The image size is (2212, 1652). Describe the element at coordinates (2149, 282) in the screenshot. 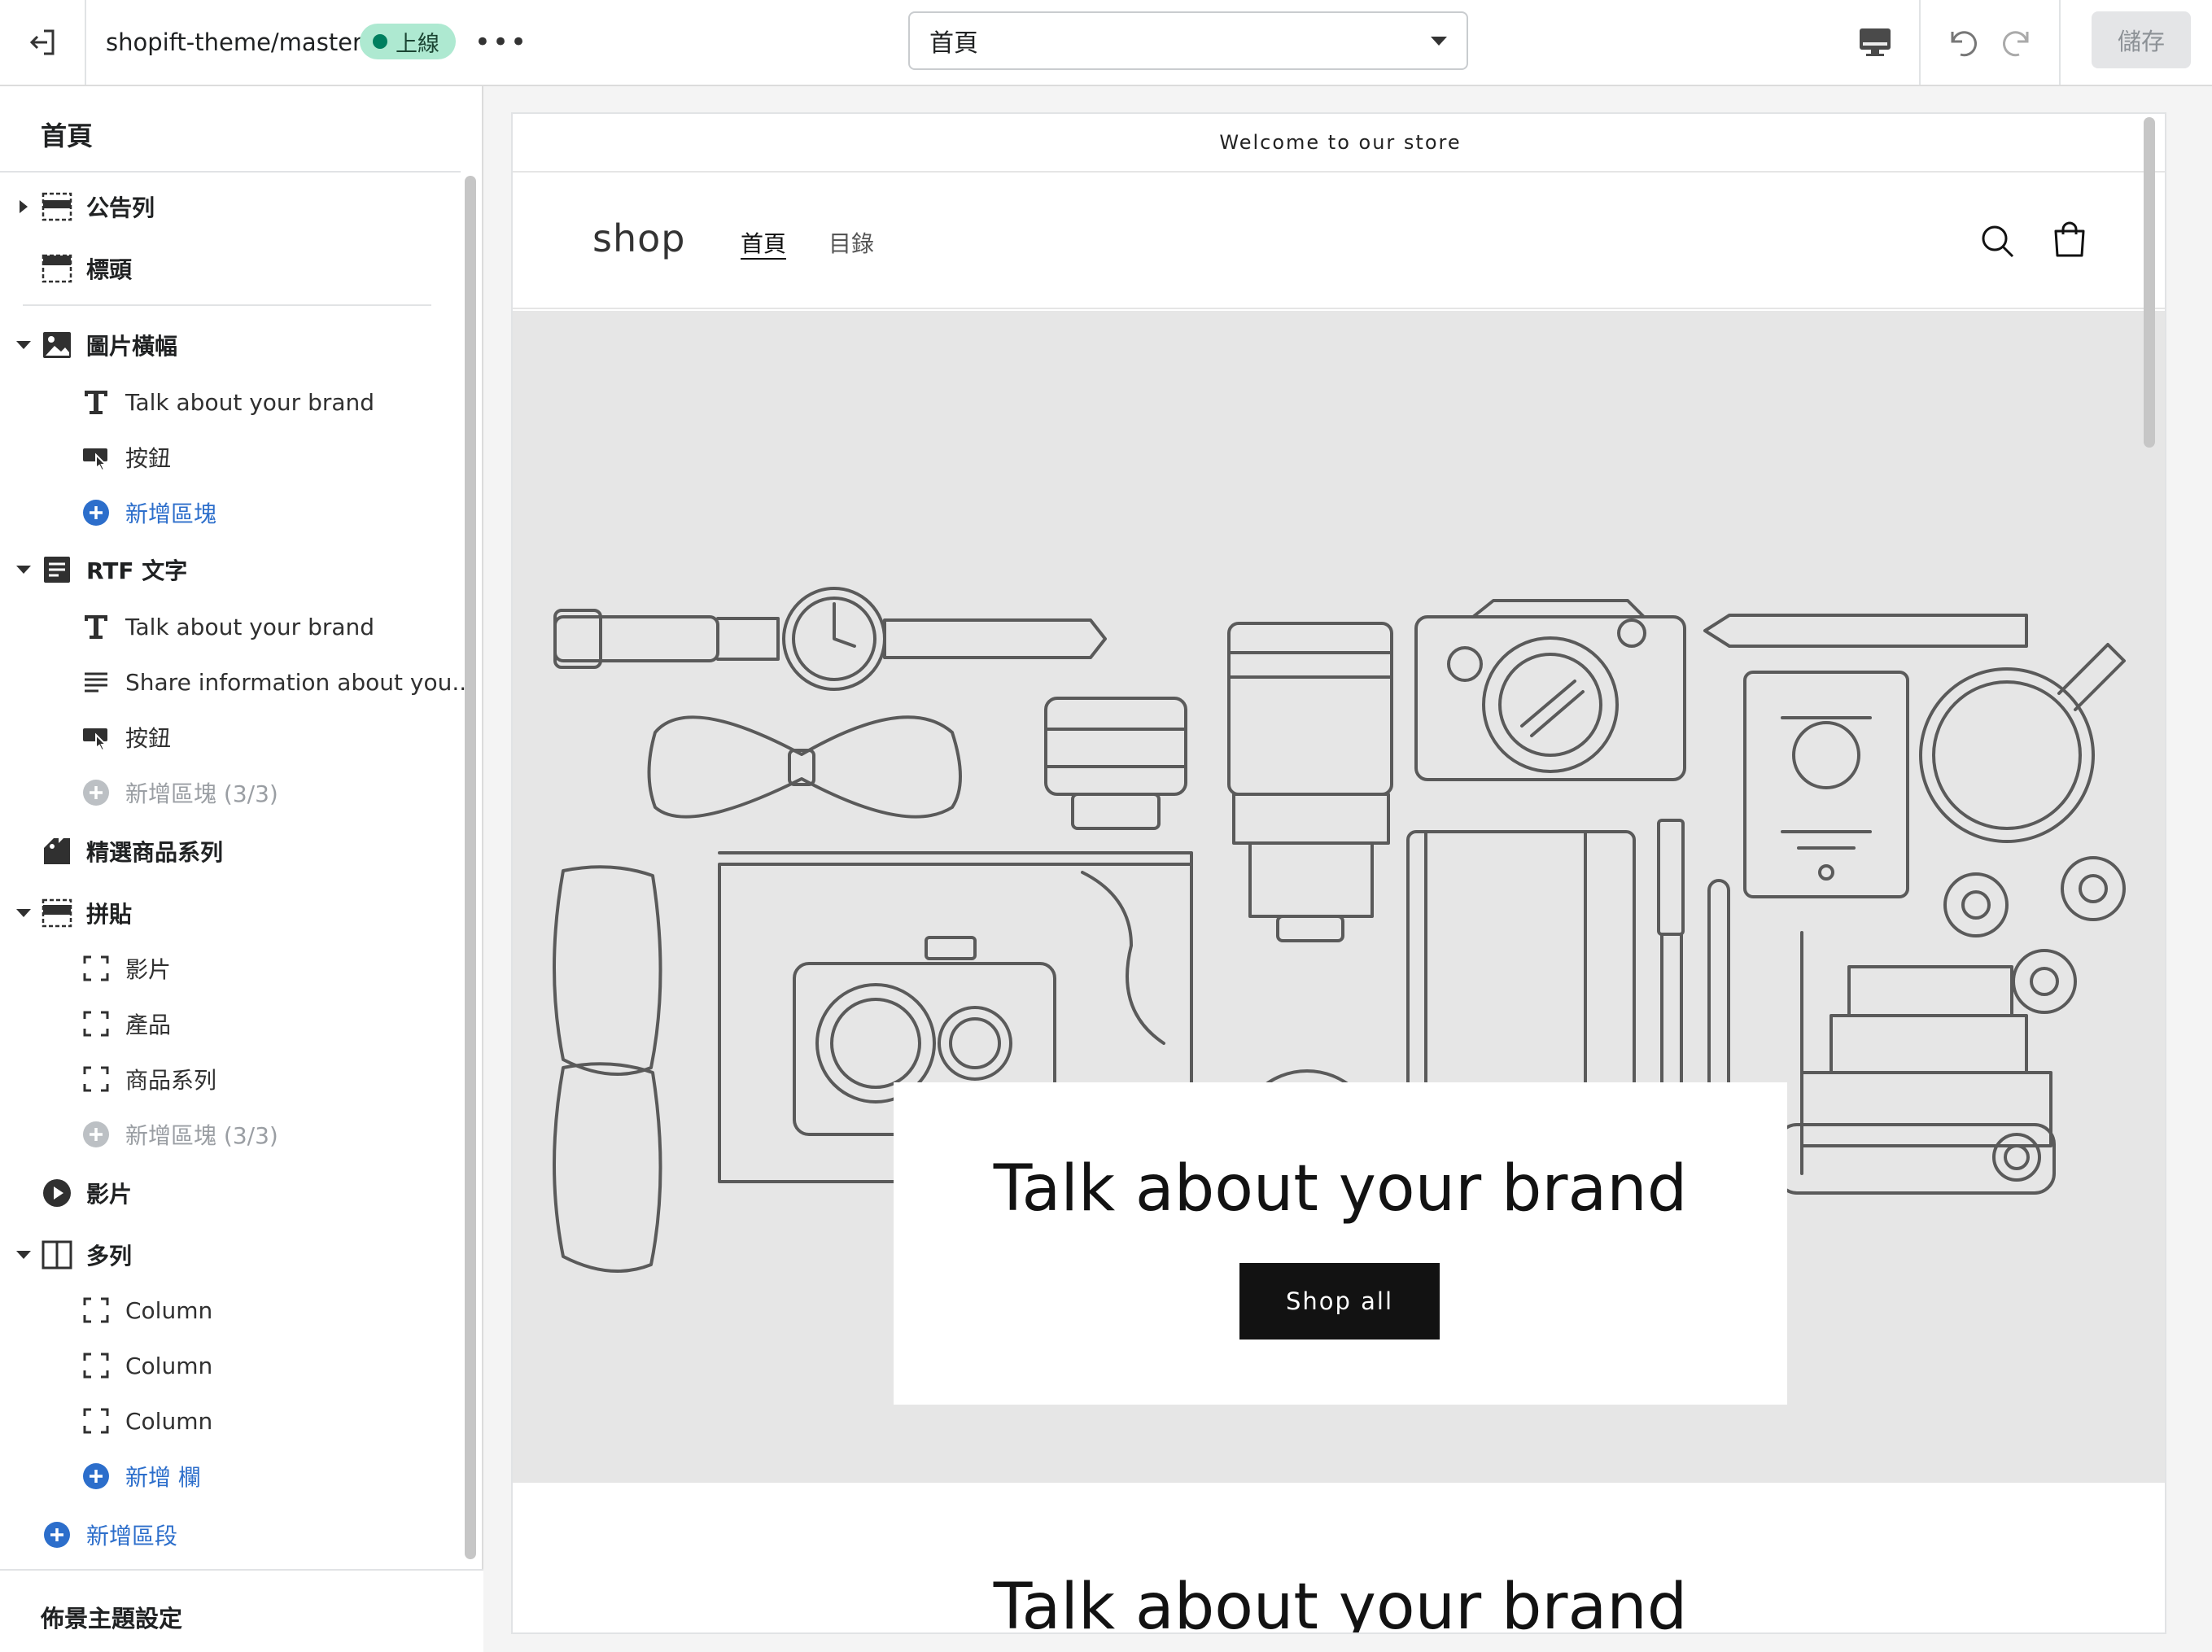

I see `preview-scrollbar-thumb` at that location.